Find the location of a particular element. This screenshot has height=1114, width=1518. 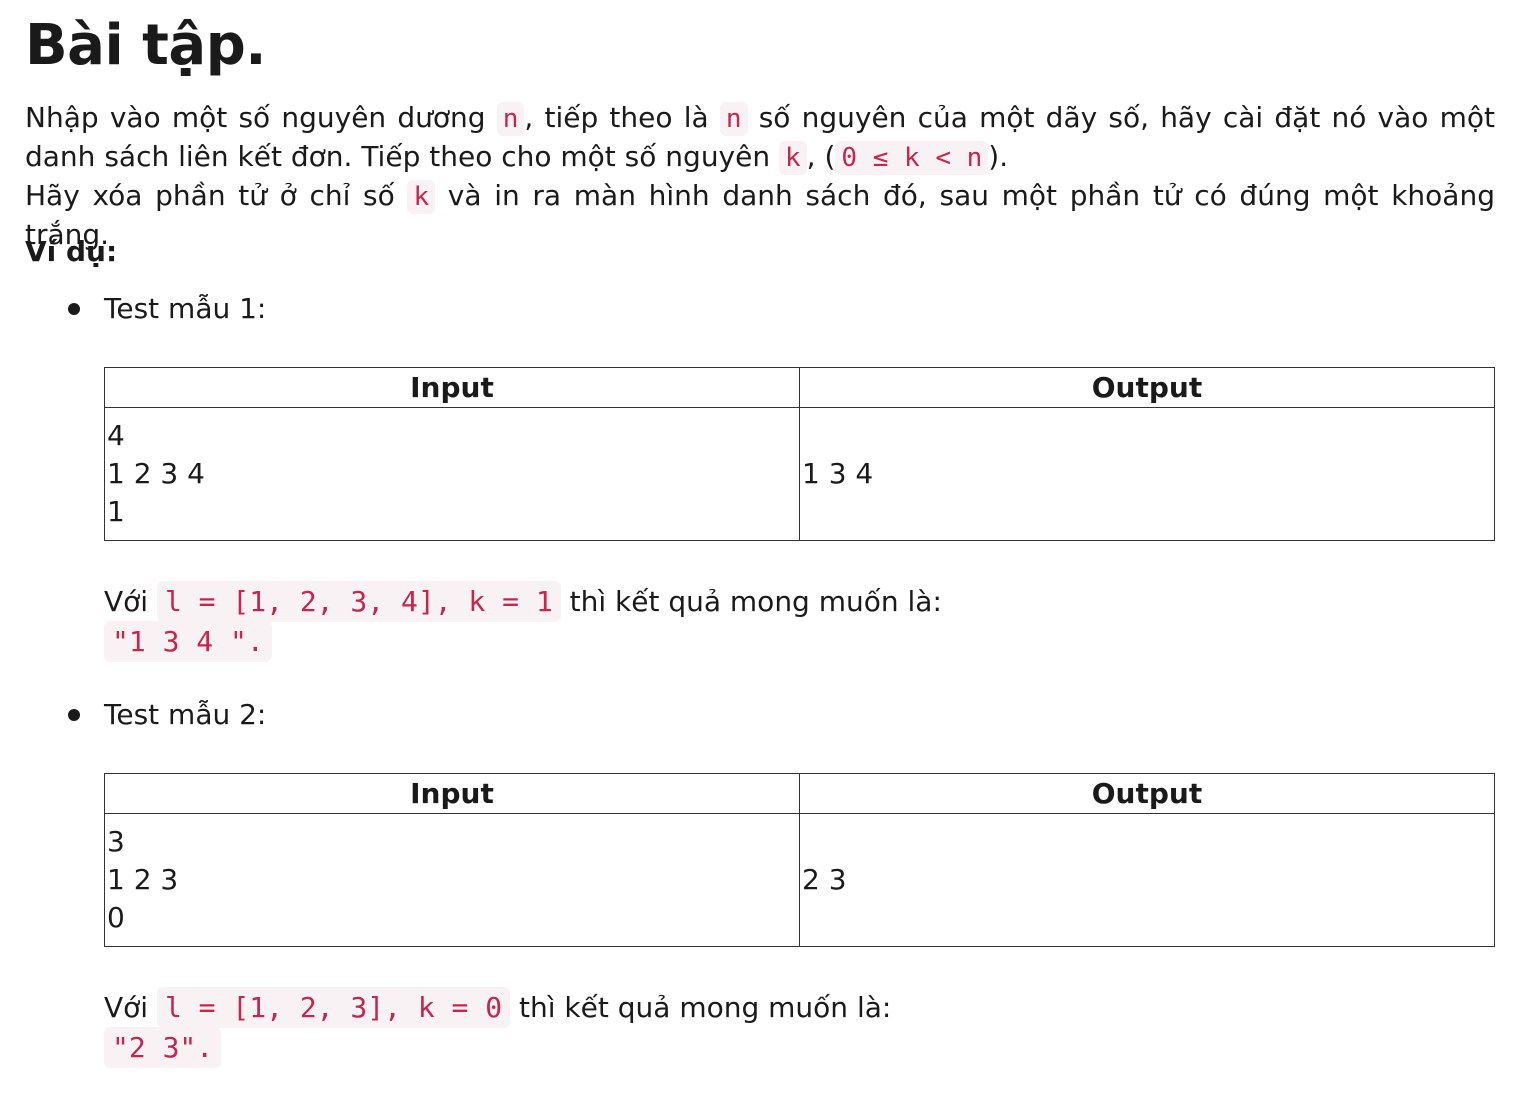

test-1-table: Input Output 4 1 2 3 4 1 1 3 4 is located at coordinates (799, 454).